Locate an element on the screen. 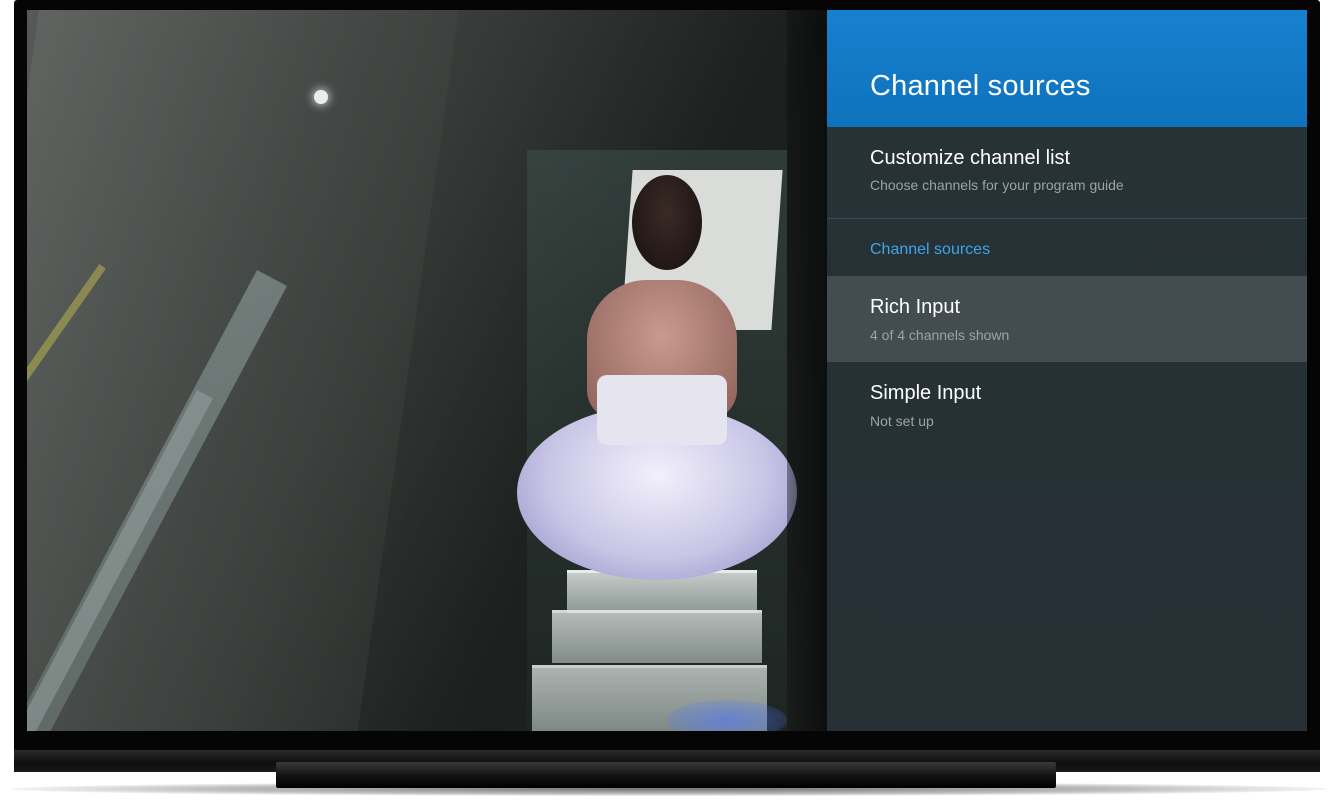  source-item-title: Rich Input is located at coordinates (915, 307).